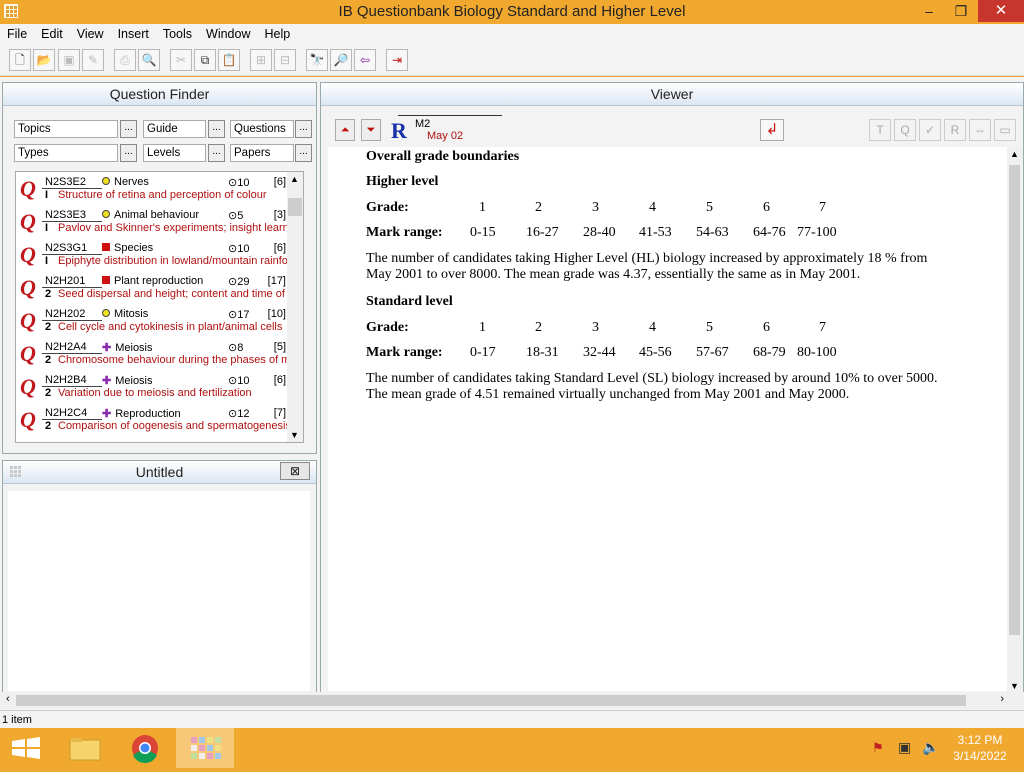 This screenshot has width=1024, height=772. Describe the element at coordinates (44, 60) in the screenshot. I see `open-icon: 📂` at that location.